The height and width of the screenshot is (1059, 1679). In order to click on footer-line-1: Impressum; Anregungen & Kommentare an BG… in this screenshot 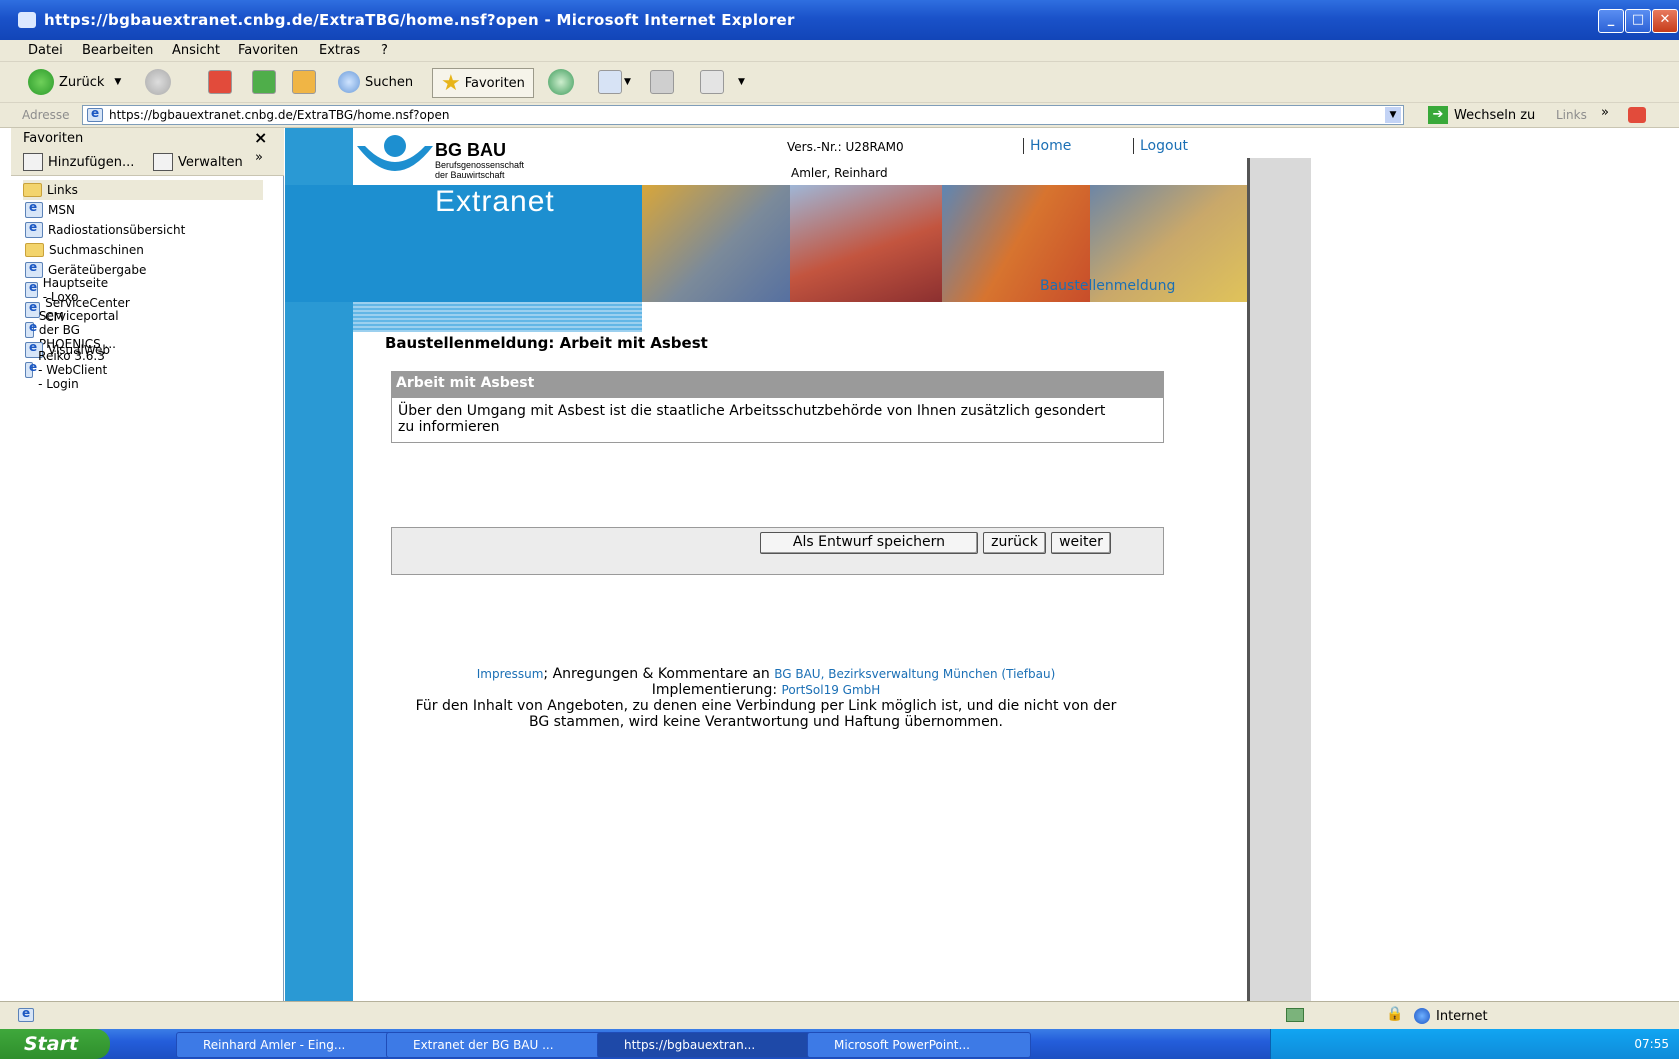, I will do `click(766, 674)`.